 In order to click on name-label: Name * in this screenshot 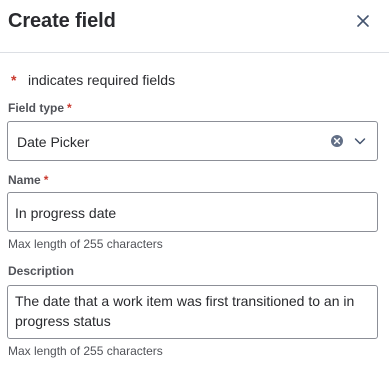, I will do `click(28, 180)`.